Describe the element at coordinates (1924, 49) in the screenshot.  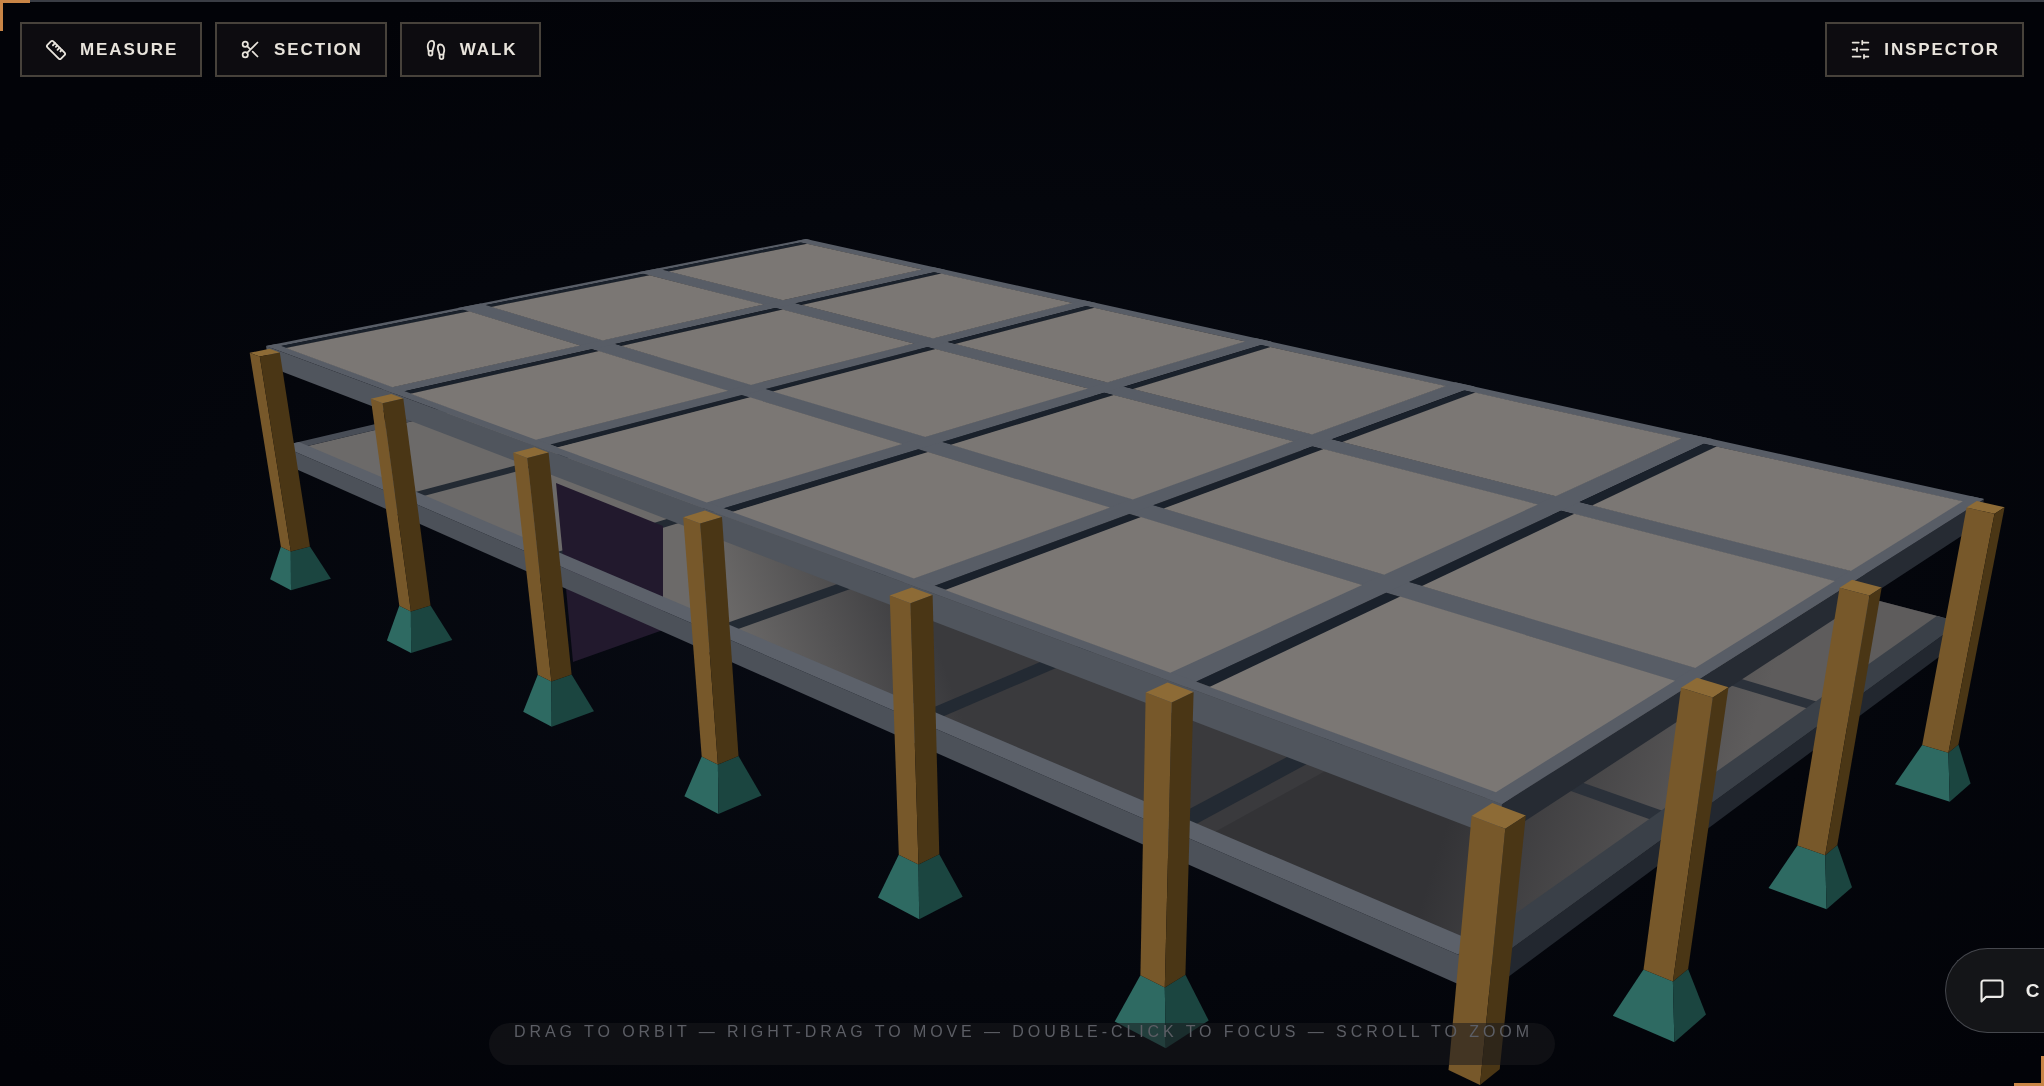
I see `inspector-button: INSPECTOR` at that location.